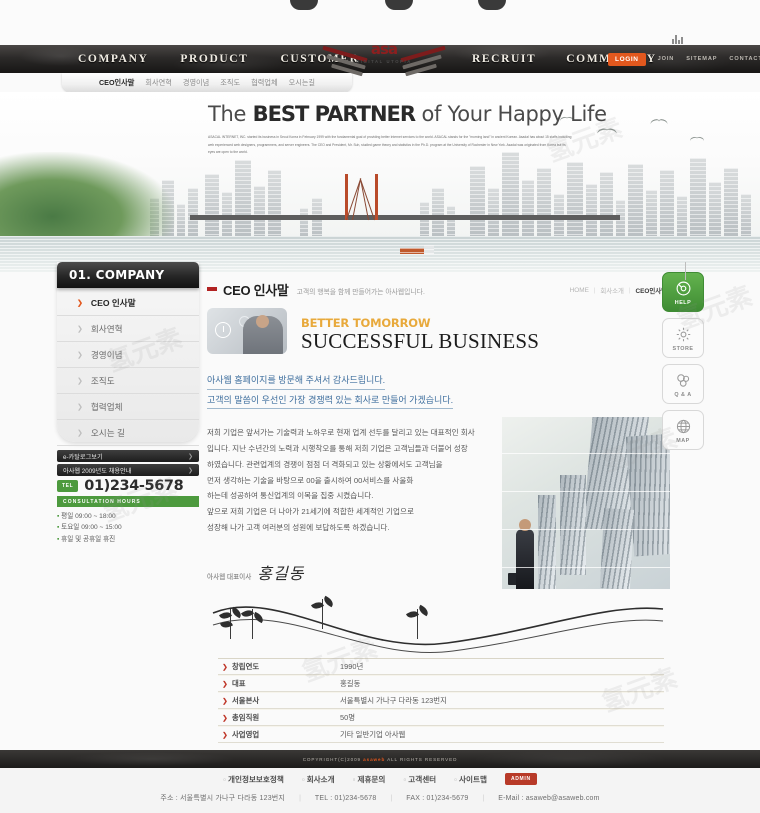 The image size is (760, 813). Describe the element at coordinates (520, 779) in the screenshot. I see `admin-button: ADMIN` at that location.